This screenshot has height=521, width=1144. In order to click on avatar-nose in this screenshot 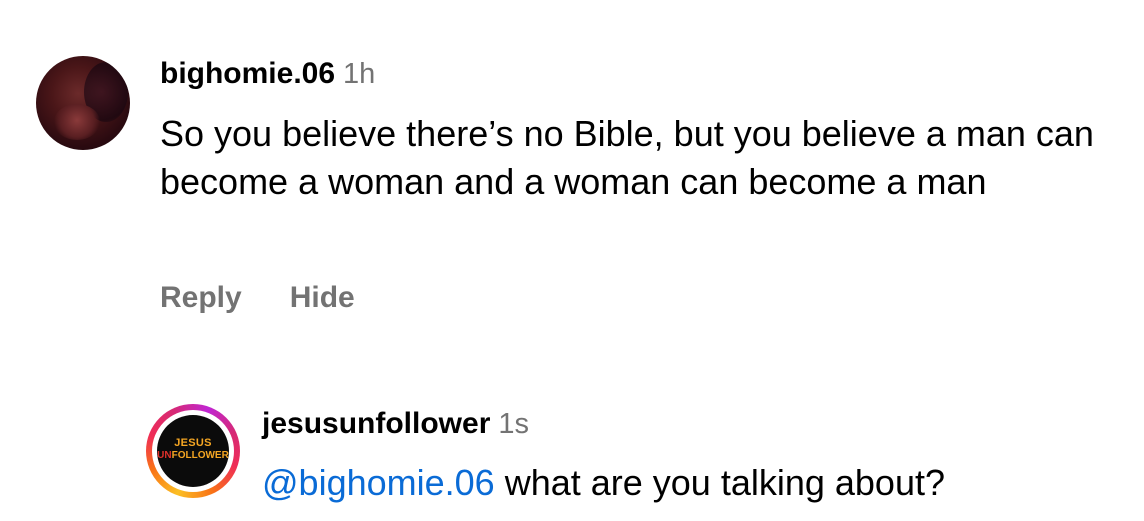, I will do `click(77, 122)`.